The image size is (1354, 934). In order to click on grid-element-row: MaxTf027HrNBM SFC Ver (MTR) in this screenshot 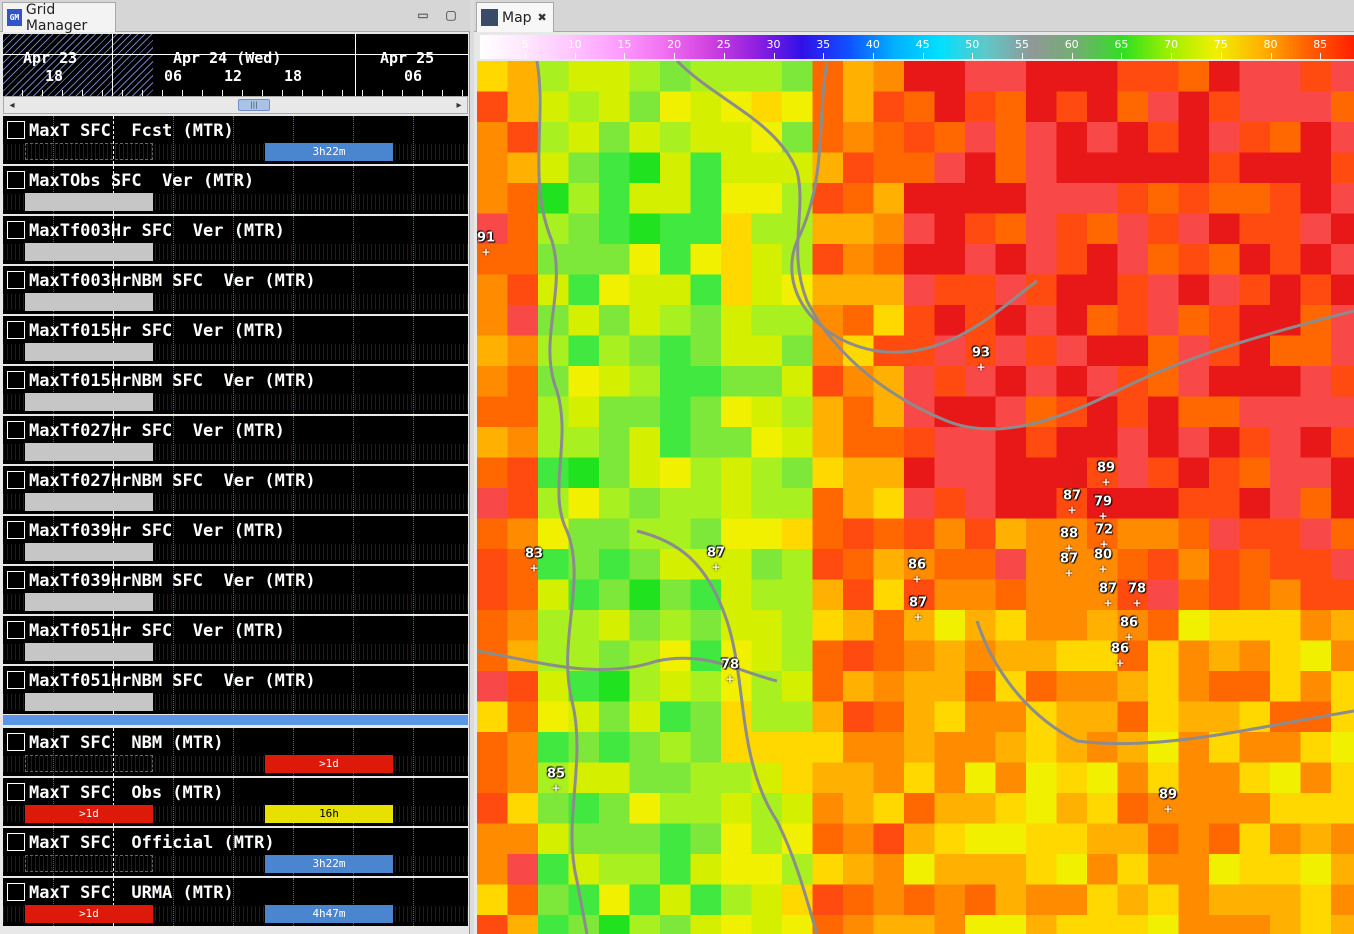, I will do `click(235, 490)`.